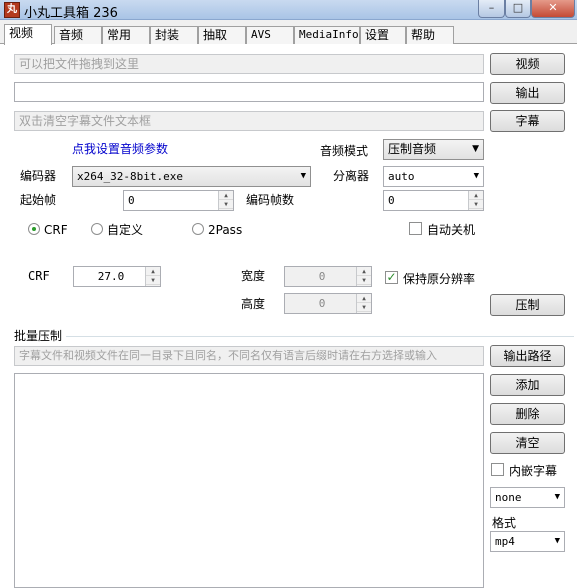  I want to click on minimize-button: –, so click(491, 9).